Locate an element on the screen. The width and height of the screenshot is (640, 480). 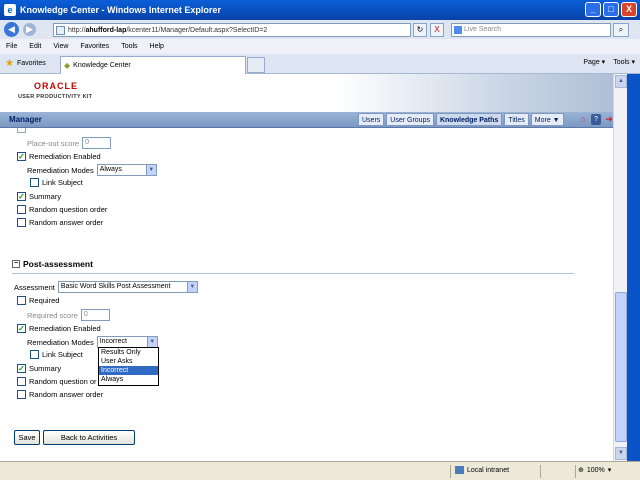
pre-summary-row: ✓ Summary is located at coordinates (39, 196).